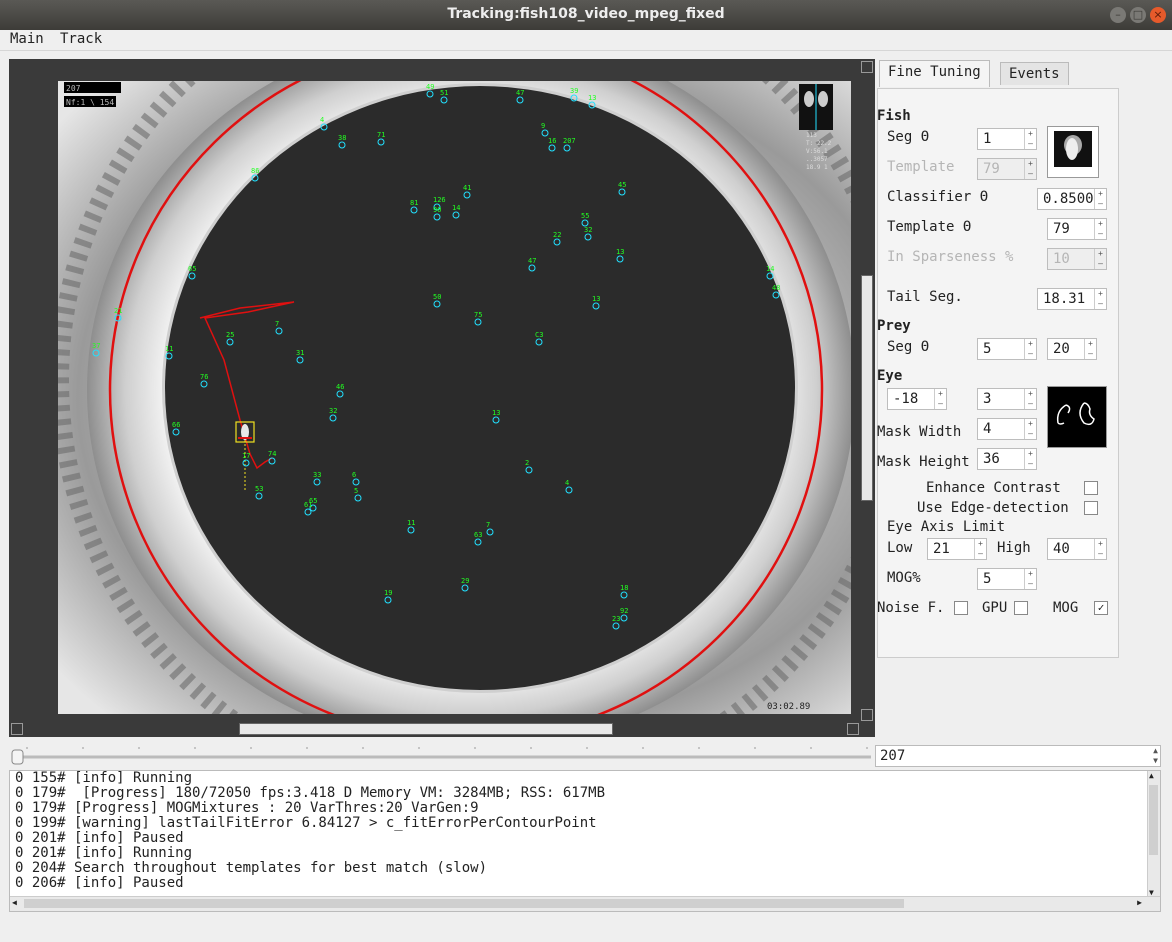 The width and height of the screenshot is (1172, 942). What do you see at coordinates (1007, 169) in the screenshot?
I see `template-spinbox-disabled: 79 + –` at bounding box center [1007, 169].